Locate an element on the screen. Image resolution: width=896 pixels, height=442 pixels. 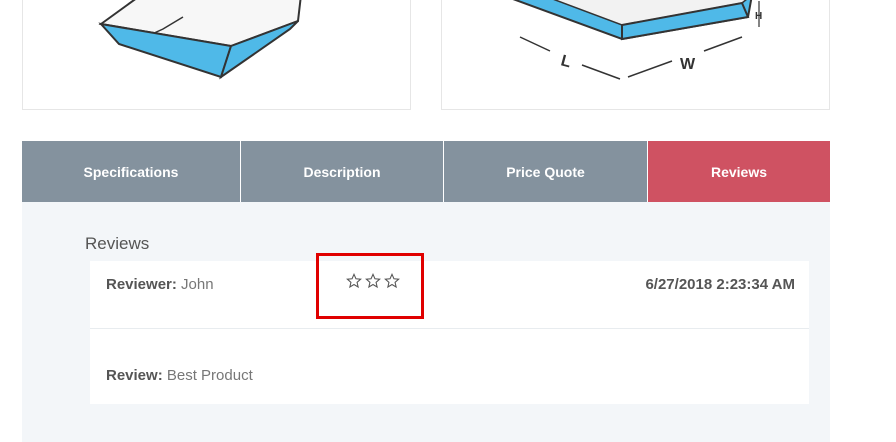
reviews-heading: Reviews is located at coordinates (117, 243).